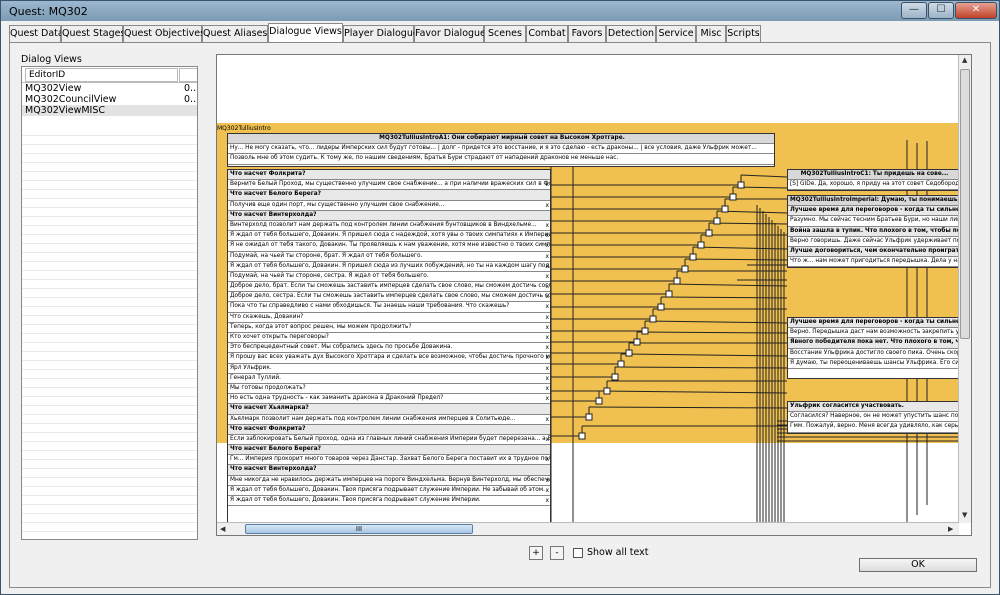 The width and height of the screenshot is (1000, 595). Describe the element at coordinates (631, 33) in the screenshot. I see `tab-detection: Detection` at that location.